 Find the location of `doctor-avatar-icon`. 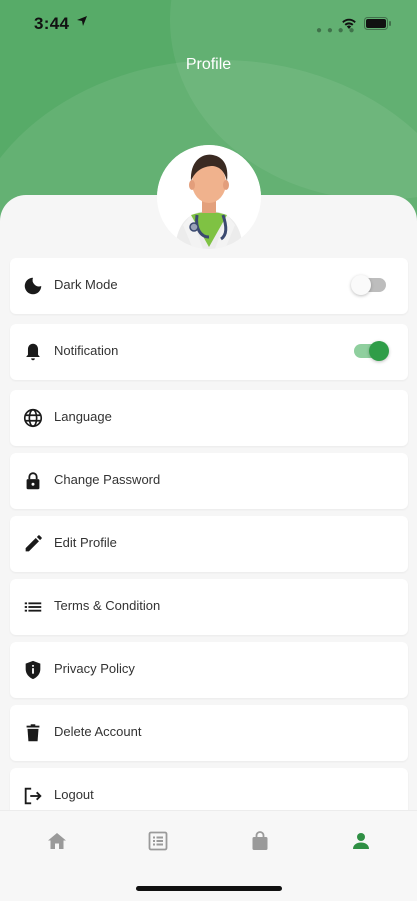

doctor-avatar-icon is located at coordinates (209, 197).